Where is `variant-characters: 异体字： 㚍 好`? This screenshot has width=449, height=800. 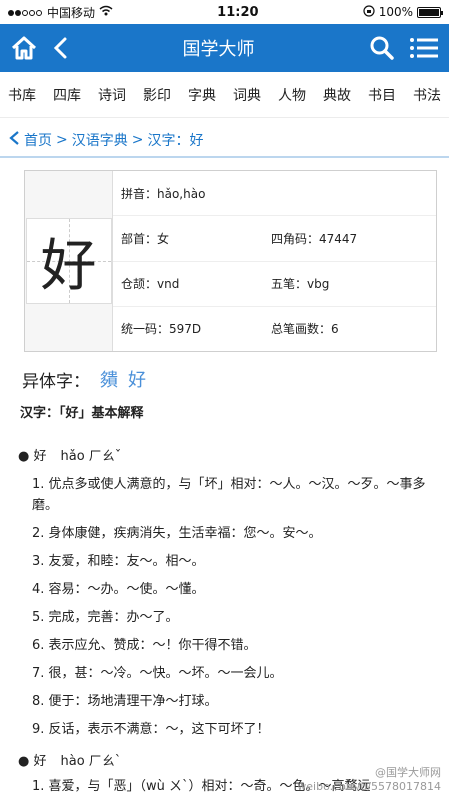
variant-characters: 异体字： 㚍 好 is located at coordinates (235, 379).